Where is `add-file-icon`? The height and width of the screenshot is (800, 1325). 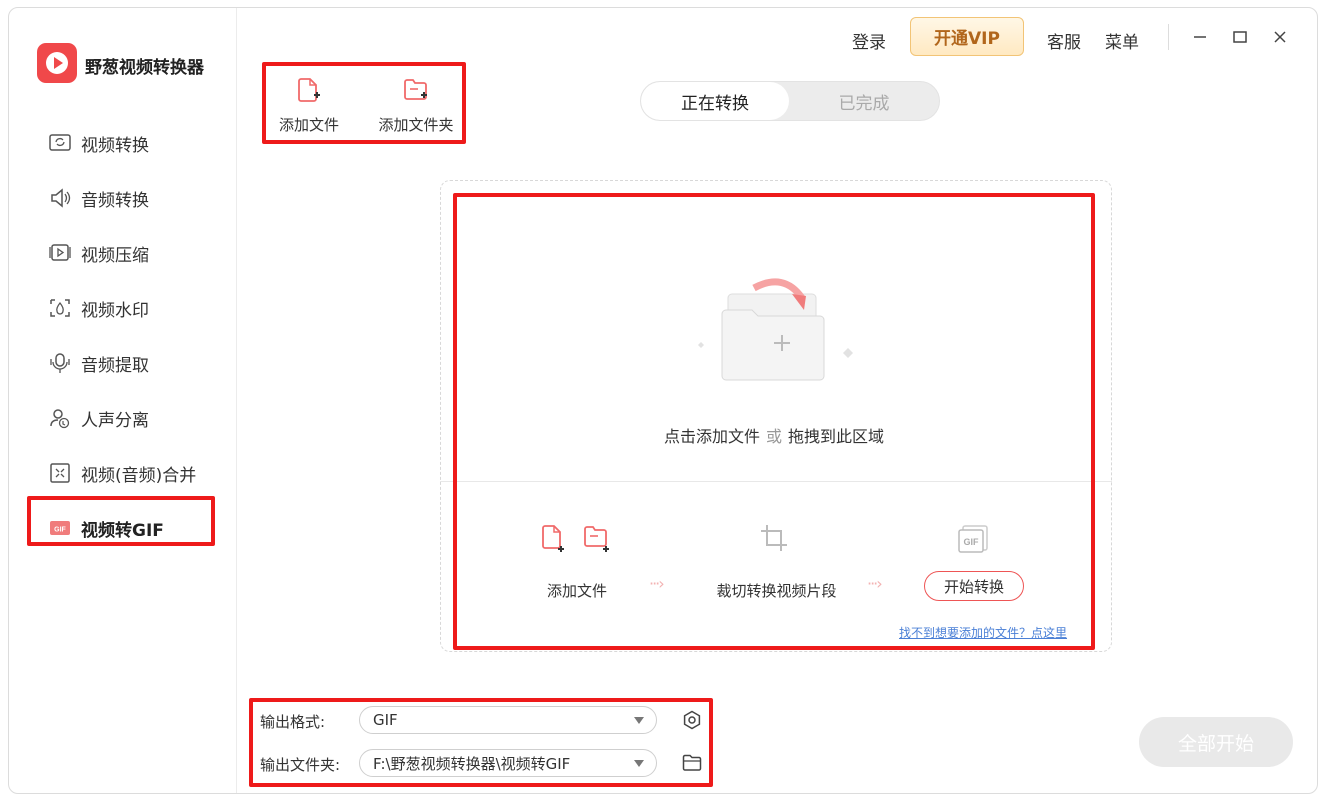
add-file-icon is located at coordinates (309, 92).